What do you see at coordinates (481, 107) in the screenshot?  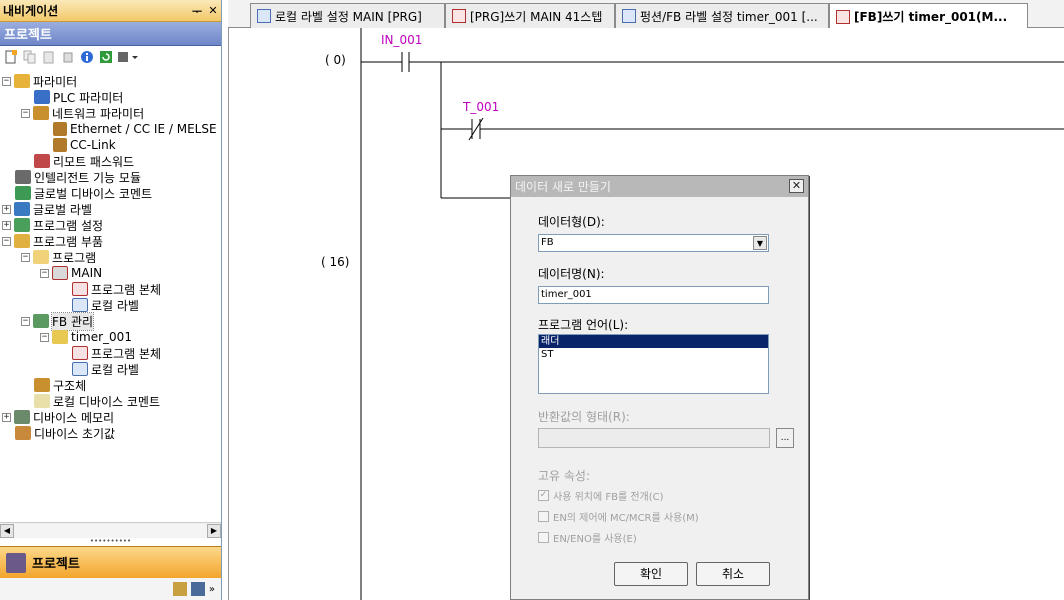 I see `contact-label-t-001: T_001` at bounding box center [481, 107].